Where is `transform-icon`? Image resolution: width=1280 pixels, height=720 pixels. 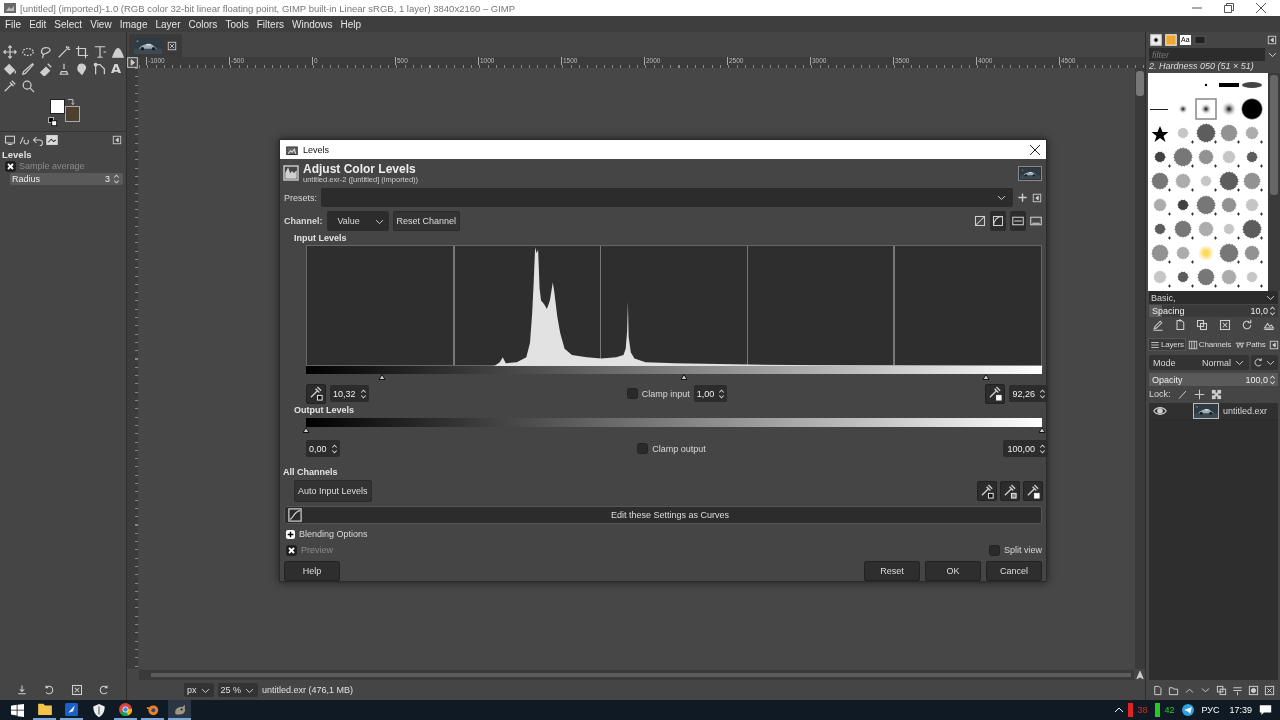 transform-icon is located at coordinates (100, 52).